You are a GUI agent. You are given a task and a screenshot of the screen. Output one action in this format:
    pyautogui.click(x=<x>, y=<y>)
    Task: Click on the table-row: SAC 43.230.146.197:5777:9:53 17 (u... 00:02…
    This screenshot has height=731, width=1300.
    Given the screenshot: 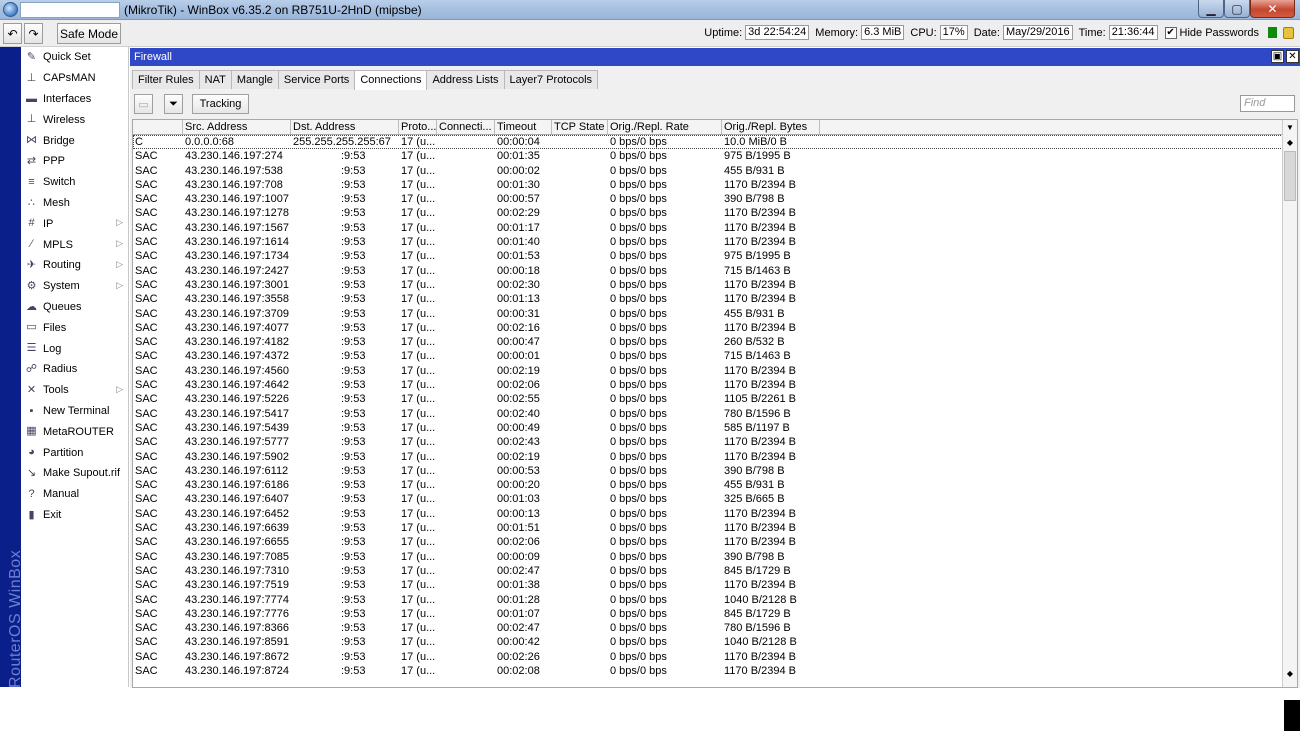 What is the action you would take?
    pyautogui.click(x=708, y=442)
    